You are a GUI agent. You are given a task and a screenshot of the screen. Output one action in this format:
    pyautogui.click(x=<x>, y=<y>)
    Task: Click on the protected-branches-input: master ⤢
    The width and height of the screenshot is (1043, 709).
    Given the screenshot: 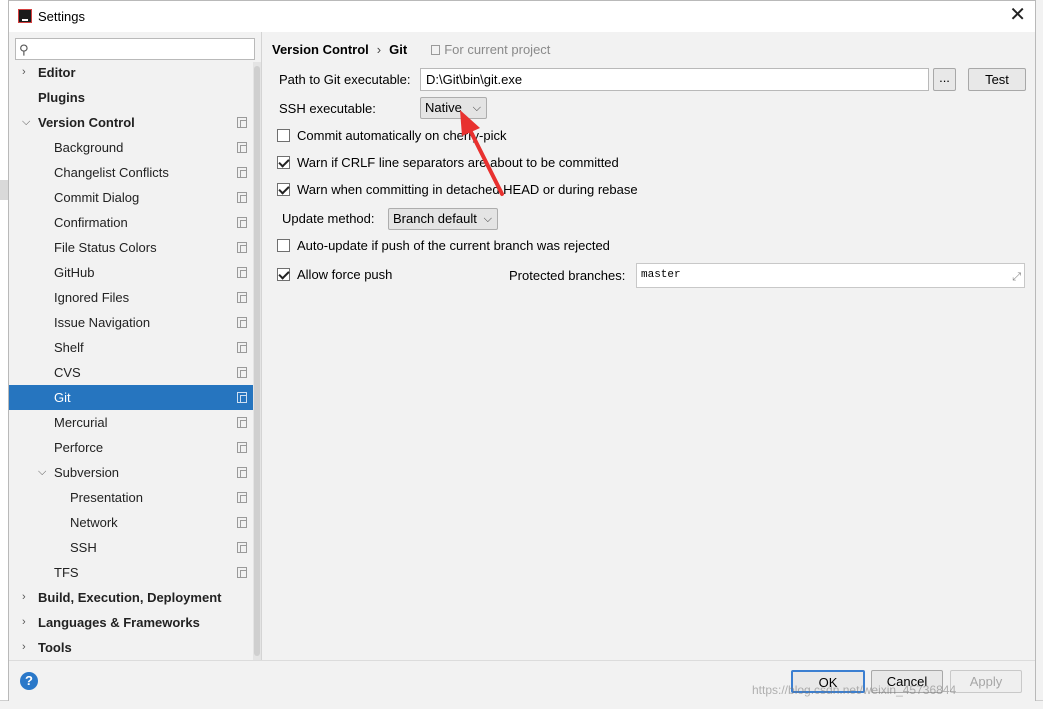 What is the action you would take?
    pyautogui.click(x=830, y=275)
    